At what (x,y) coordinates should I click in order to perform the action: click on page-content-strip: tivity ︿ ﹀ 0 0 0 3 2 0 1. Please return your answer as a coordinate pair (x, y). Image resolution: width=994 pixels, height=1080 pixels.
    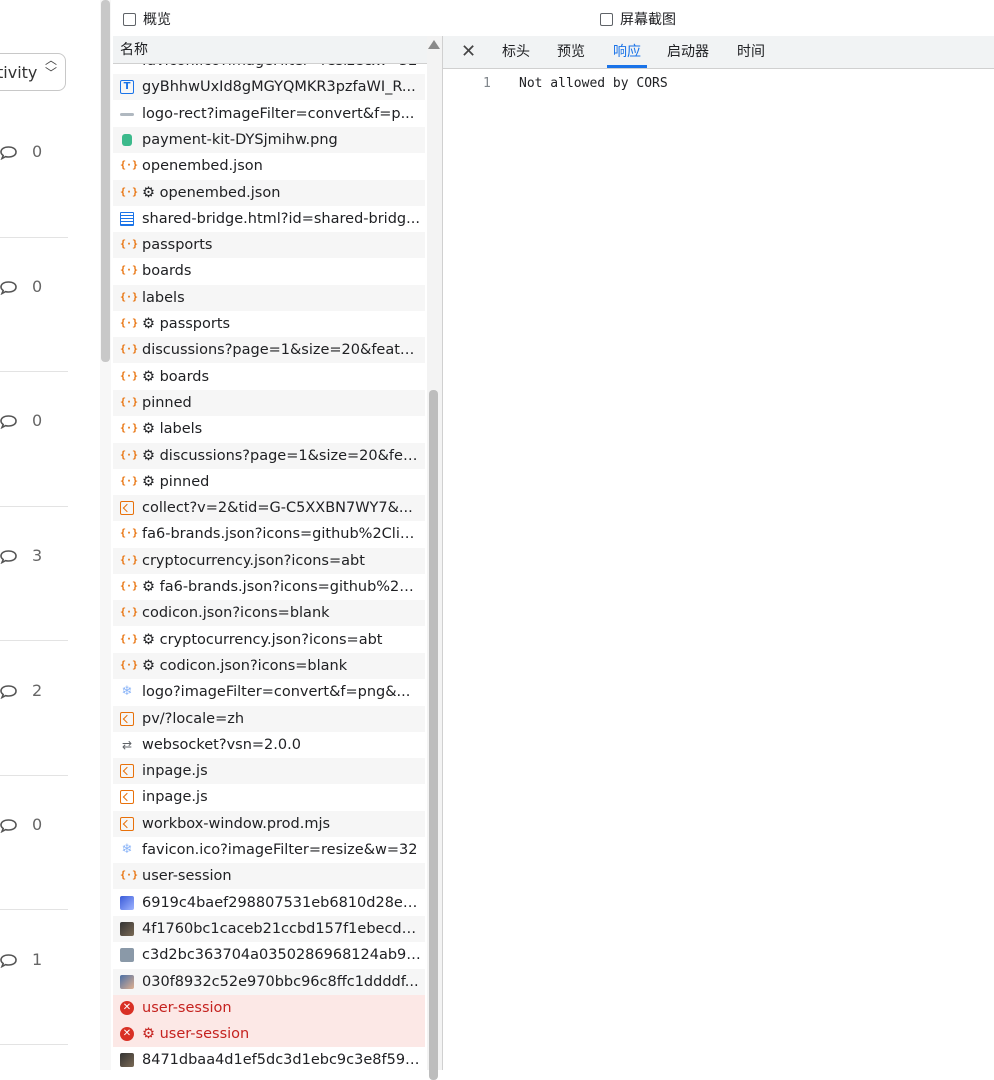
    Looking at the image, I should click on (50, 535).